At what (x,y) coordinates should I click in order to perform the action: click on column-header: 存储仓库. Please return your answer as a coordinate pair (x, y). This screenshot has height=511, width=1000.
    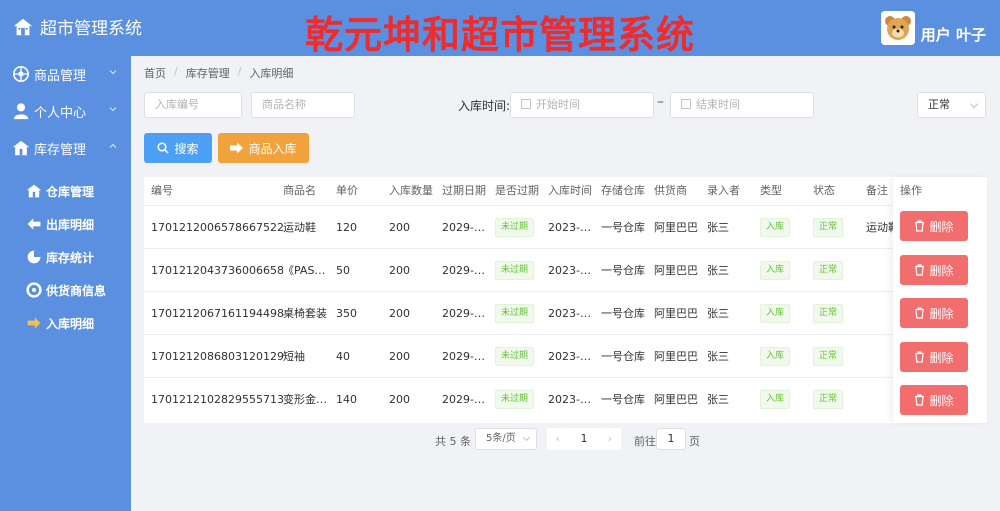
    Looking at the image, I should click on (623, 190).